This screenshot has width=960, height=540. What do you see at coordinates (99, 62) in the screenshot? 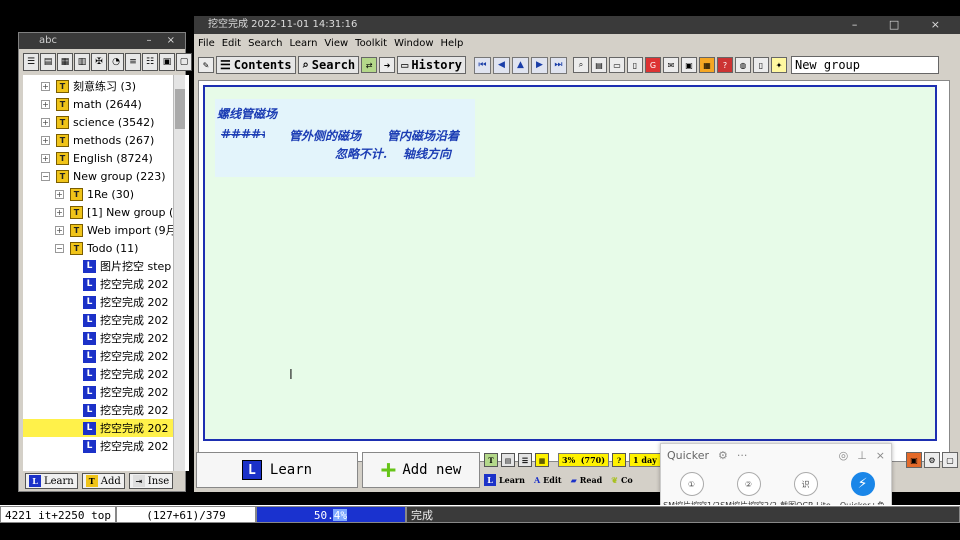
I see `tree-tool-icon: ✠` at bounding box center [99, 62].